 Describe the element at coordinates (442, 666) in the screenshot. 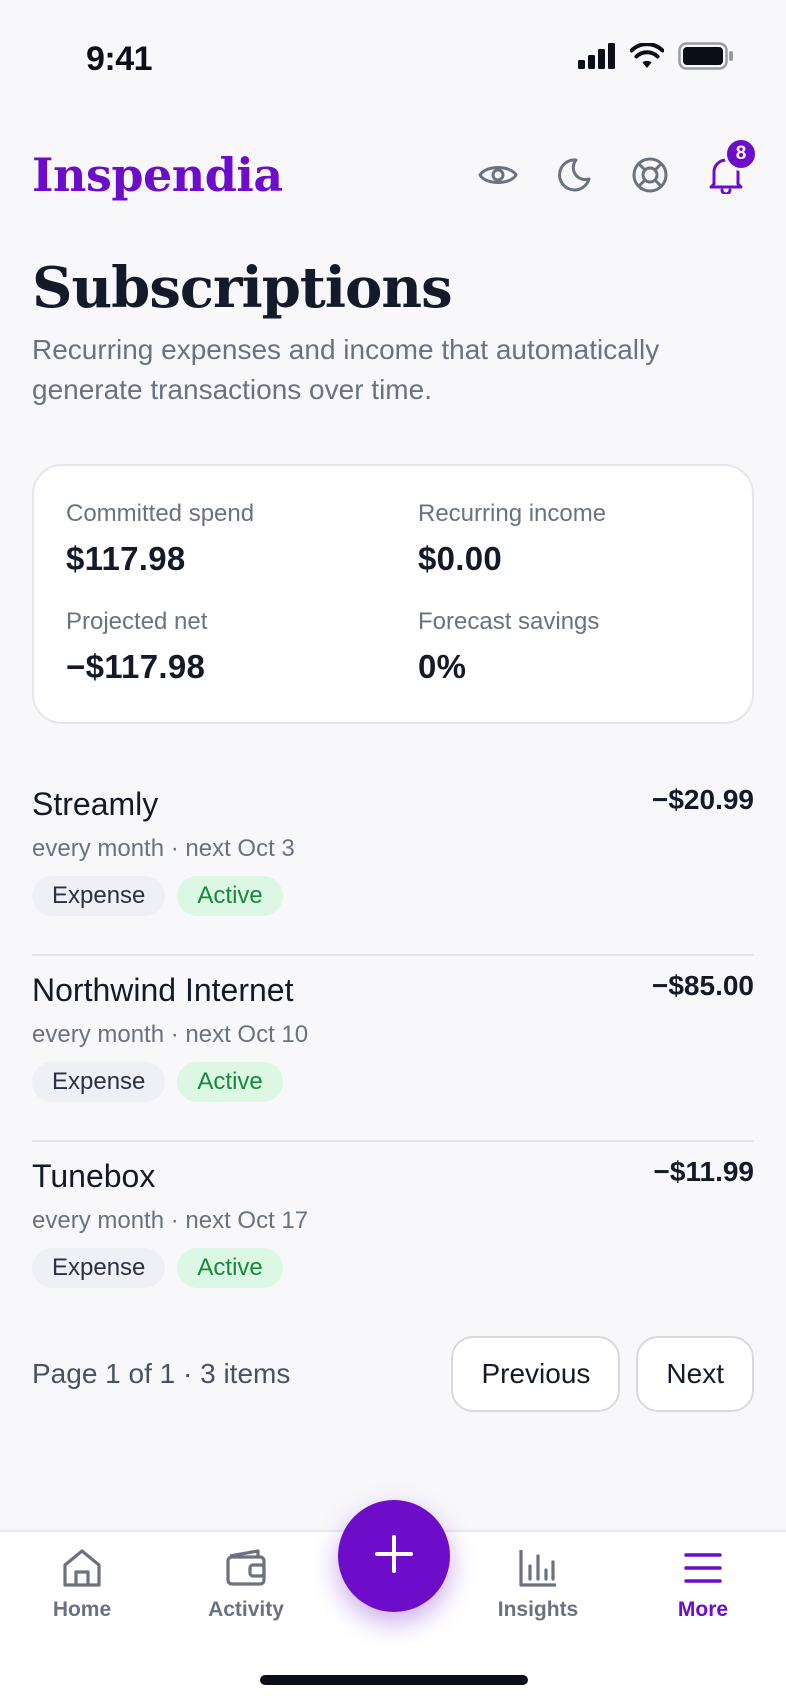

I see `stat-value: 0%` at that location.